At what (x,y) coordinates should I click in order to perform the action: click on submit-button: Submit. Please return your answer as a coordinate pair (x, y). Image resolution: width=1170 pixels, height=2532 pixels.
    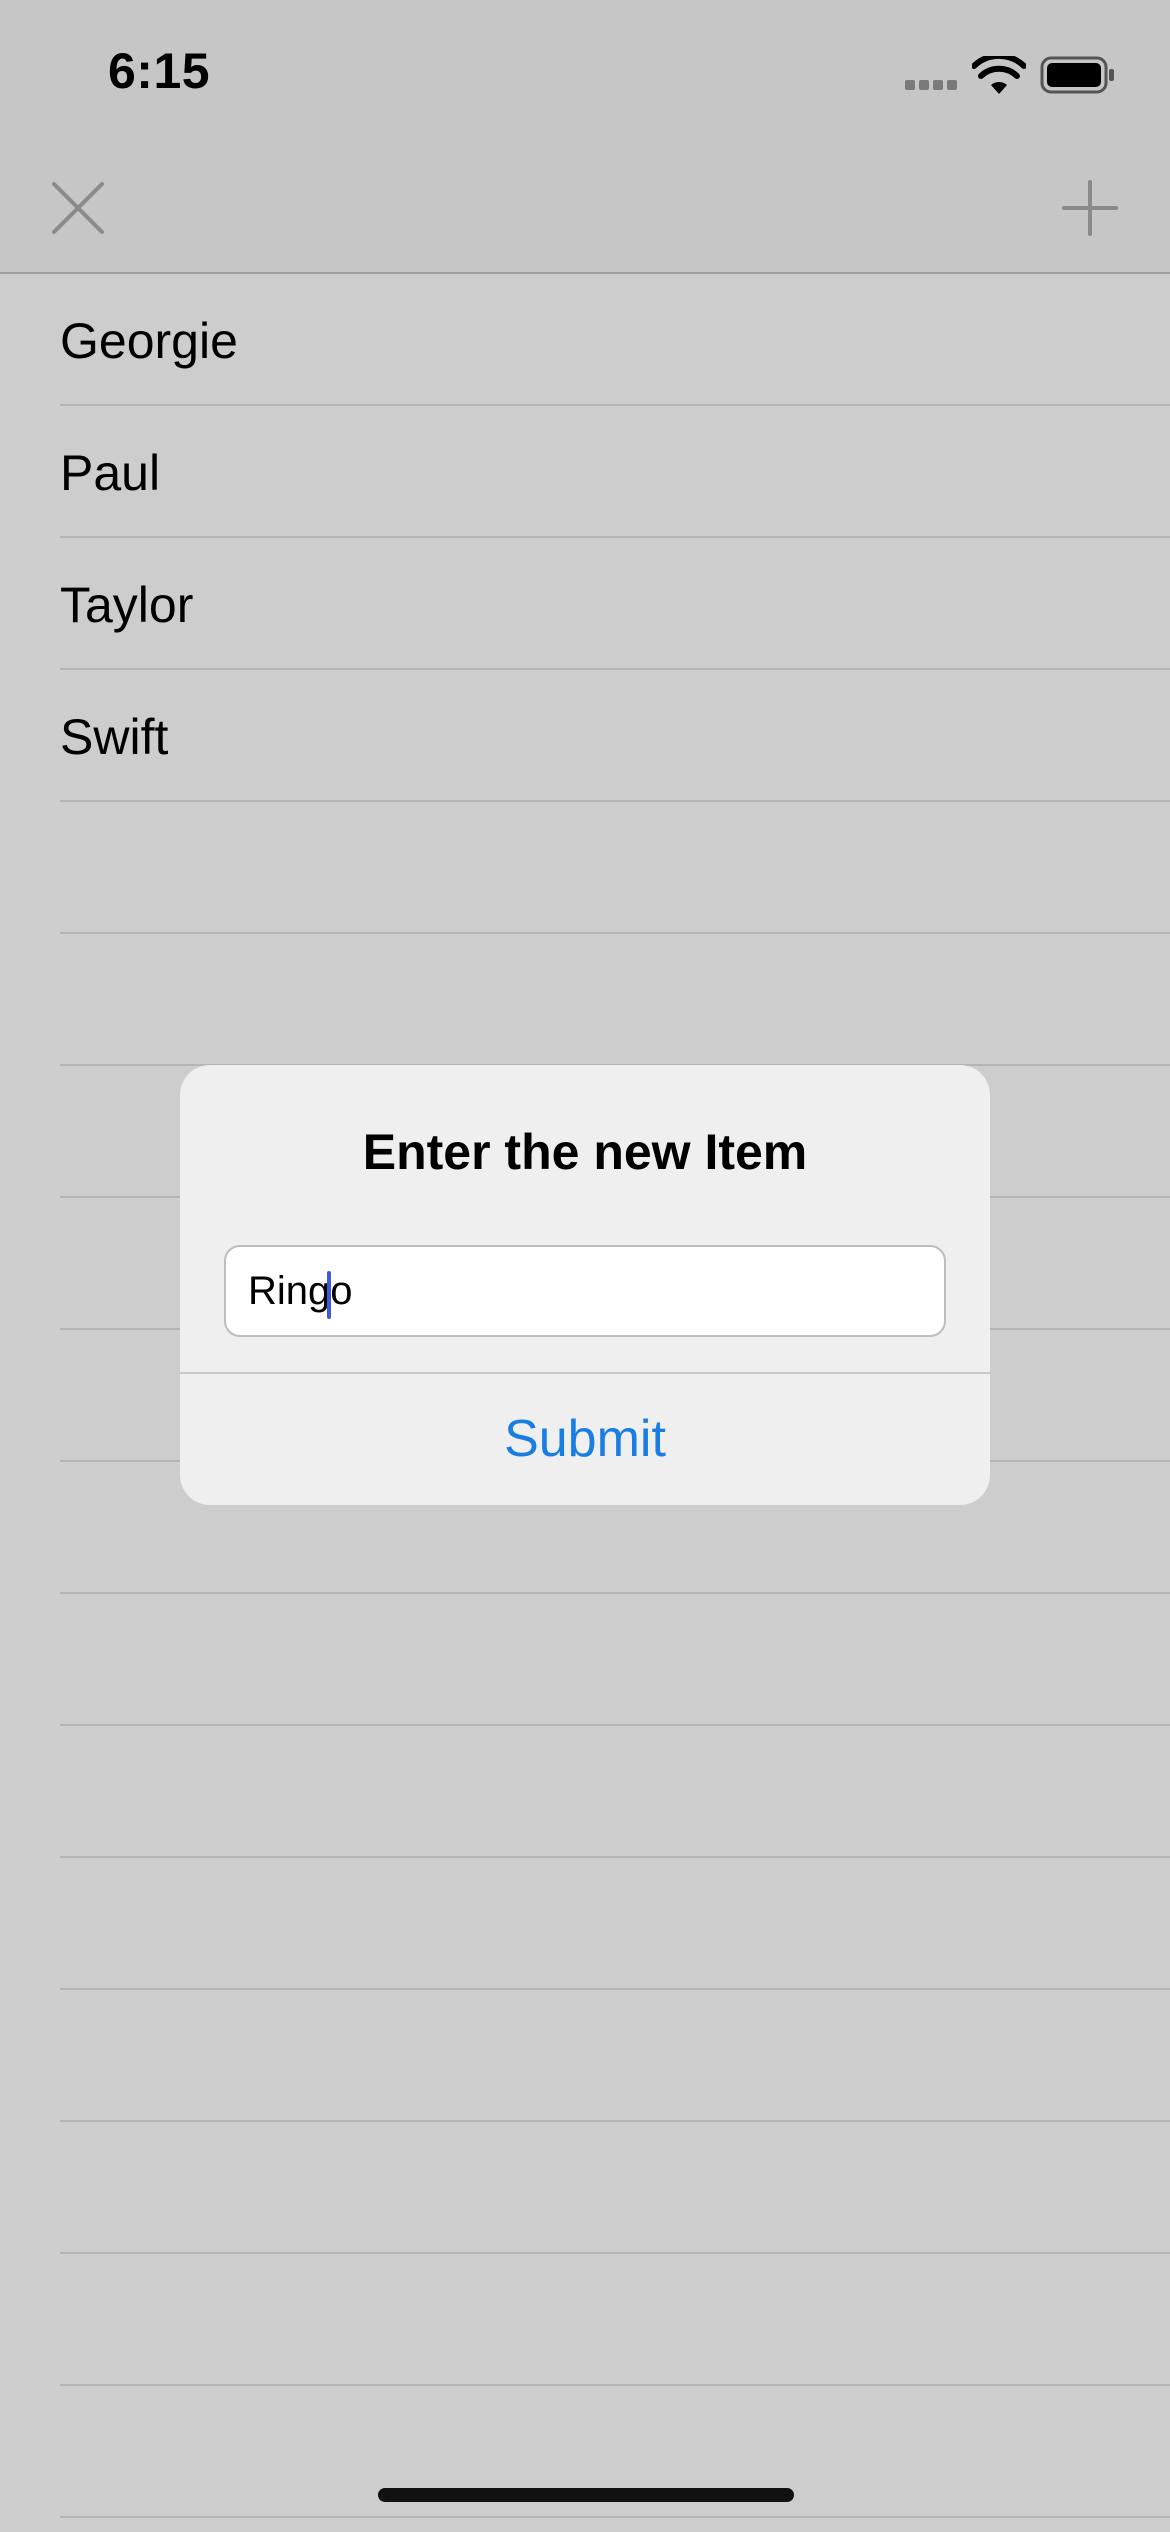
    Looking at the image, I should click on (585, 1439).